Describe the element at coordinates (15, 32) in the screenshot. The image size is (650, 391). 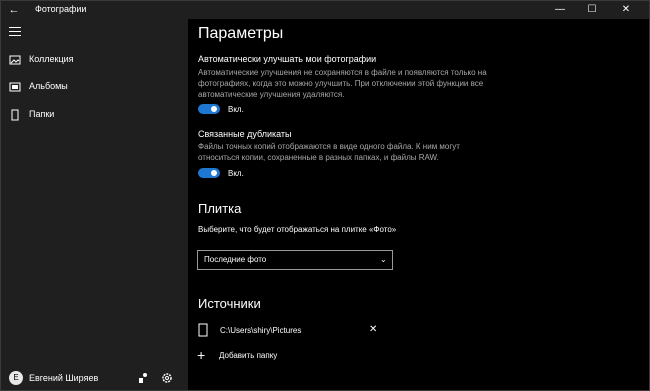
I see `hamburger-menu-icon` at that location.